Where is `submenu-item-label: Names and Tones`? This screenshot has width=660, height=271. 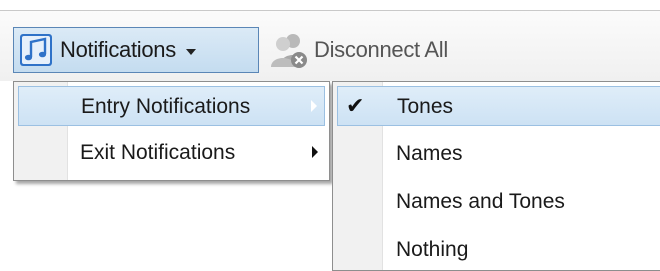
submenu-item-label: Names and Tones is located at coordinates (480, 201).